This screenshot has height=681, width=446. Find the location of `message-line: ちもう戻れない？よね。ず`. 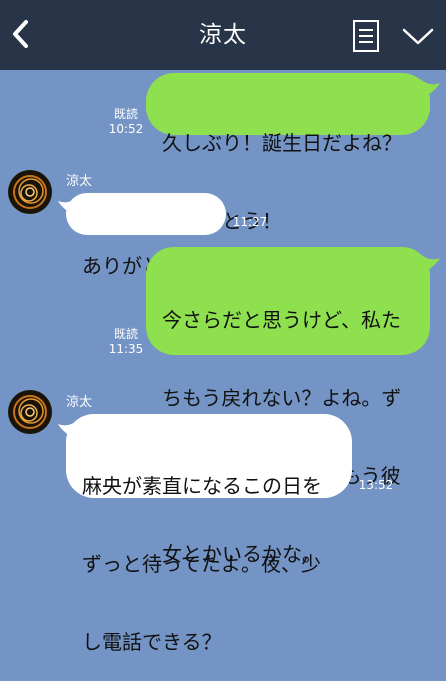

message-line: ちもう戻れない？よね。ず is located at coordinates (282, 398).